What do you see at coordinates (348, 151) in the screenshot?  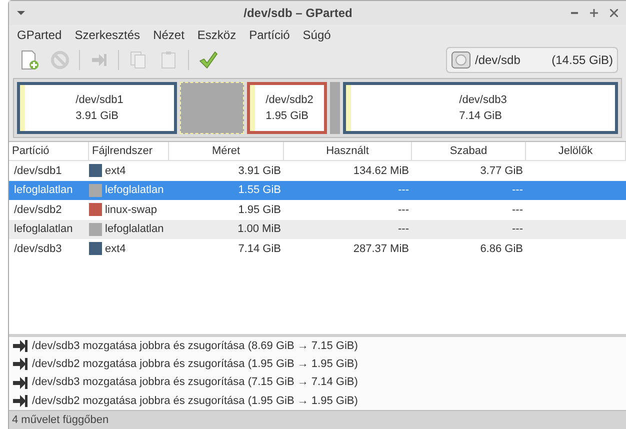 I see `column-header: Használt` at bounding box center [348, 151].